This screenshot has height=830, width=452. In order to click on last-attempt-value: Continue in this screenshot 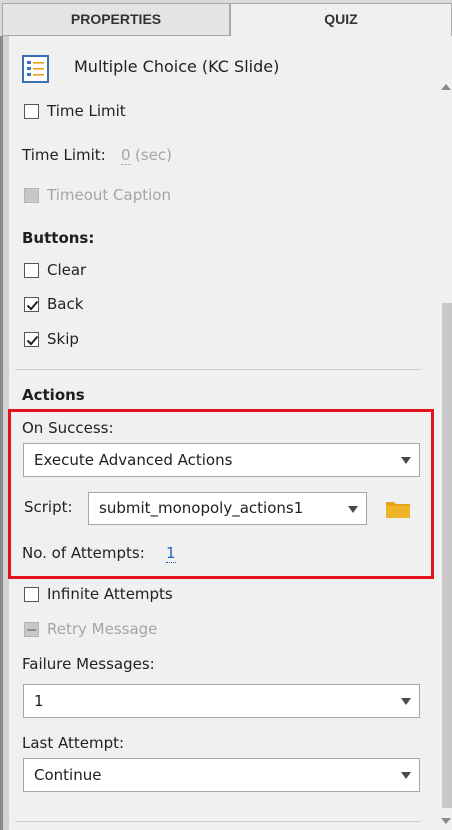, I will do `click(68, 775)`.